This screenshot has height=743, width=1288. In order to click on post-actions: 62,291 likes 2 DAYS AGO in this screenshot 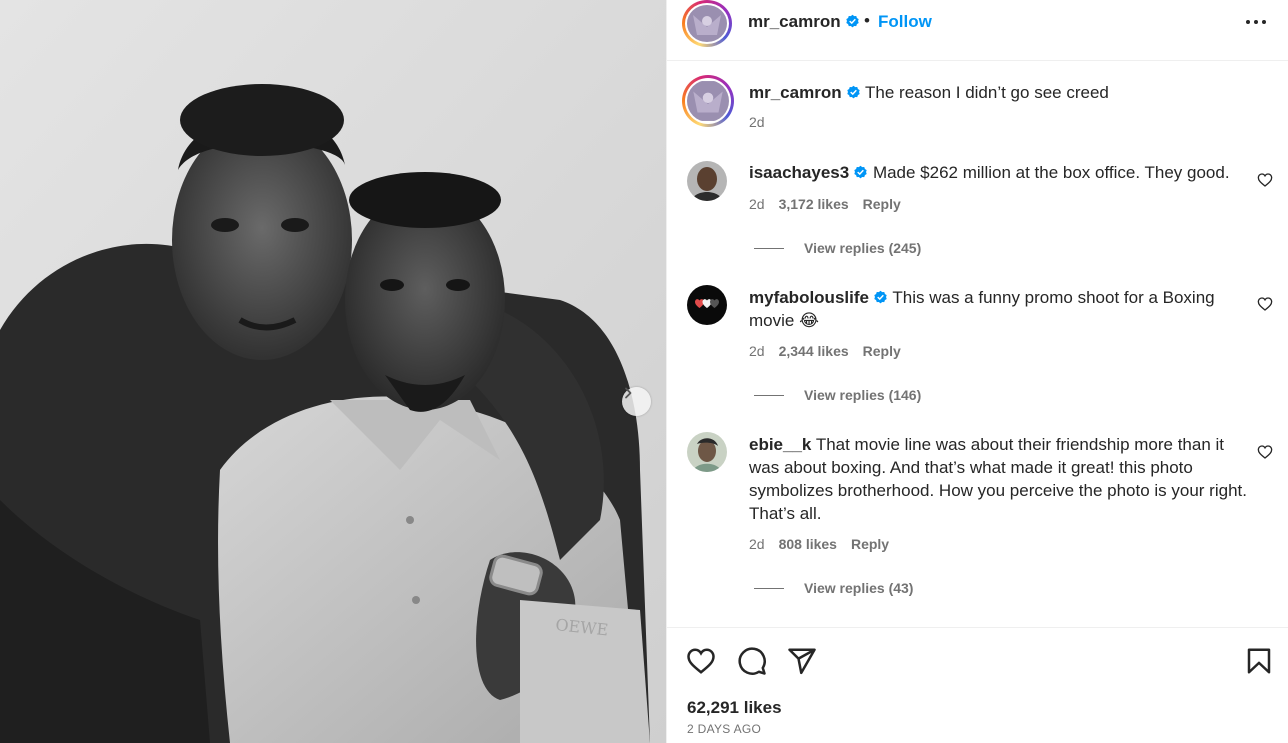, I will do `click(977, 685)`.